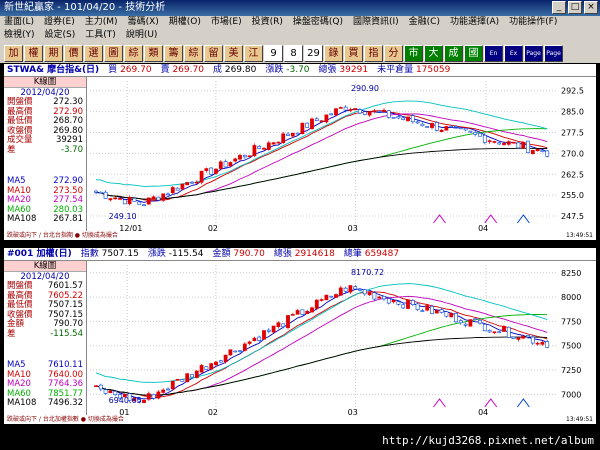  What do you see at coordinates (53, 53) in the screenshot?
I see `toolbar-button: 期` at bounding box center [53, 53].